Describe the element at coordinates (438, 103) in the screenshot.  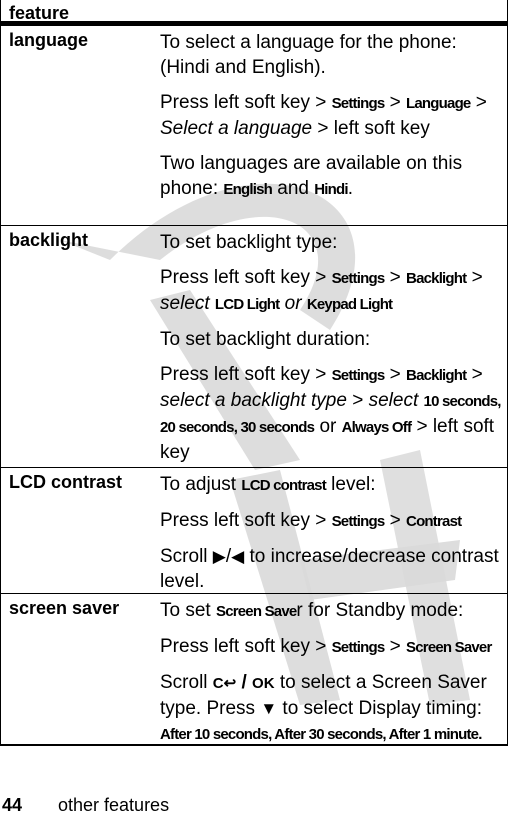
I see `menu-key-language: Language` at that location.